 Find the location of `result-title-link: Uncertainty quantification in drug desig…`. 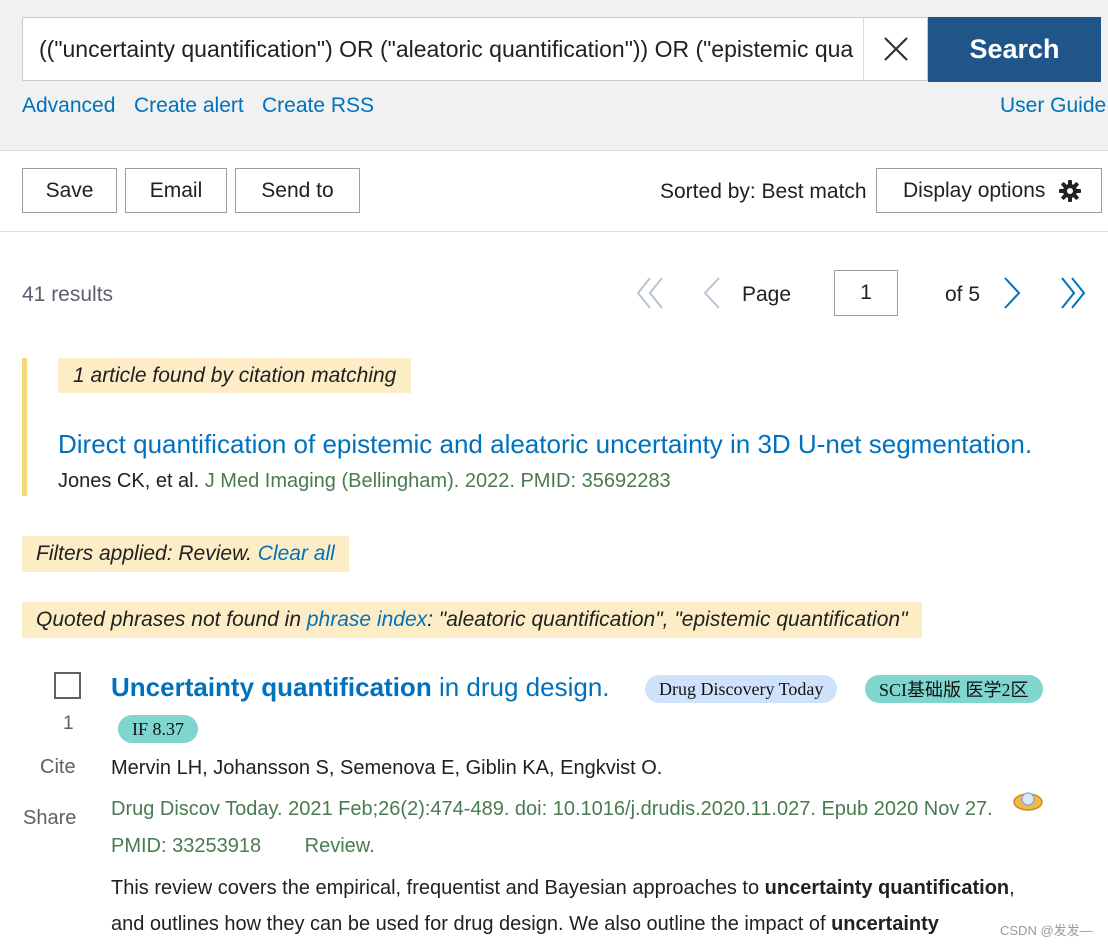

result-title-link: Uncertainty quantification in drug desig… is located at coordinates (360, 687).